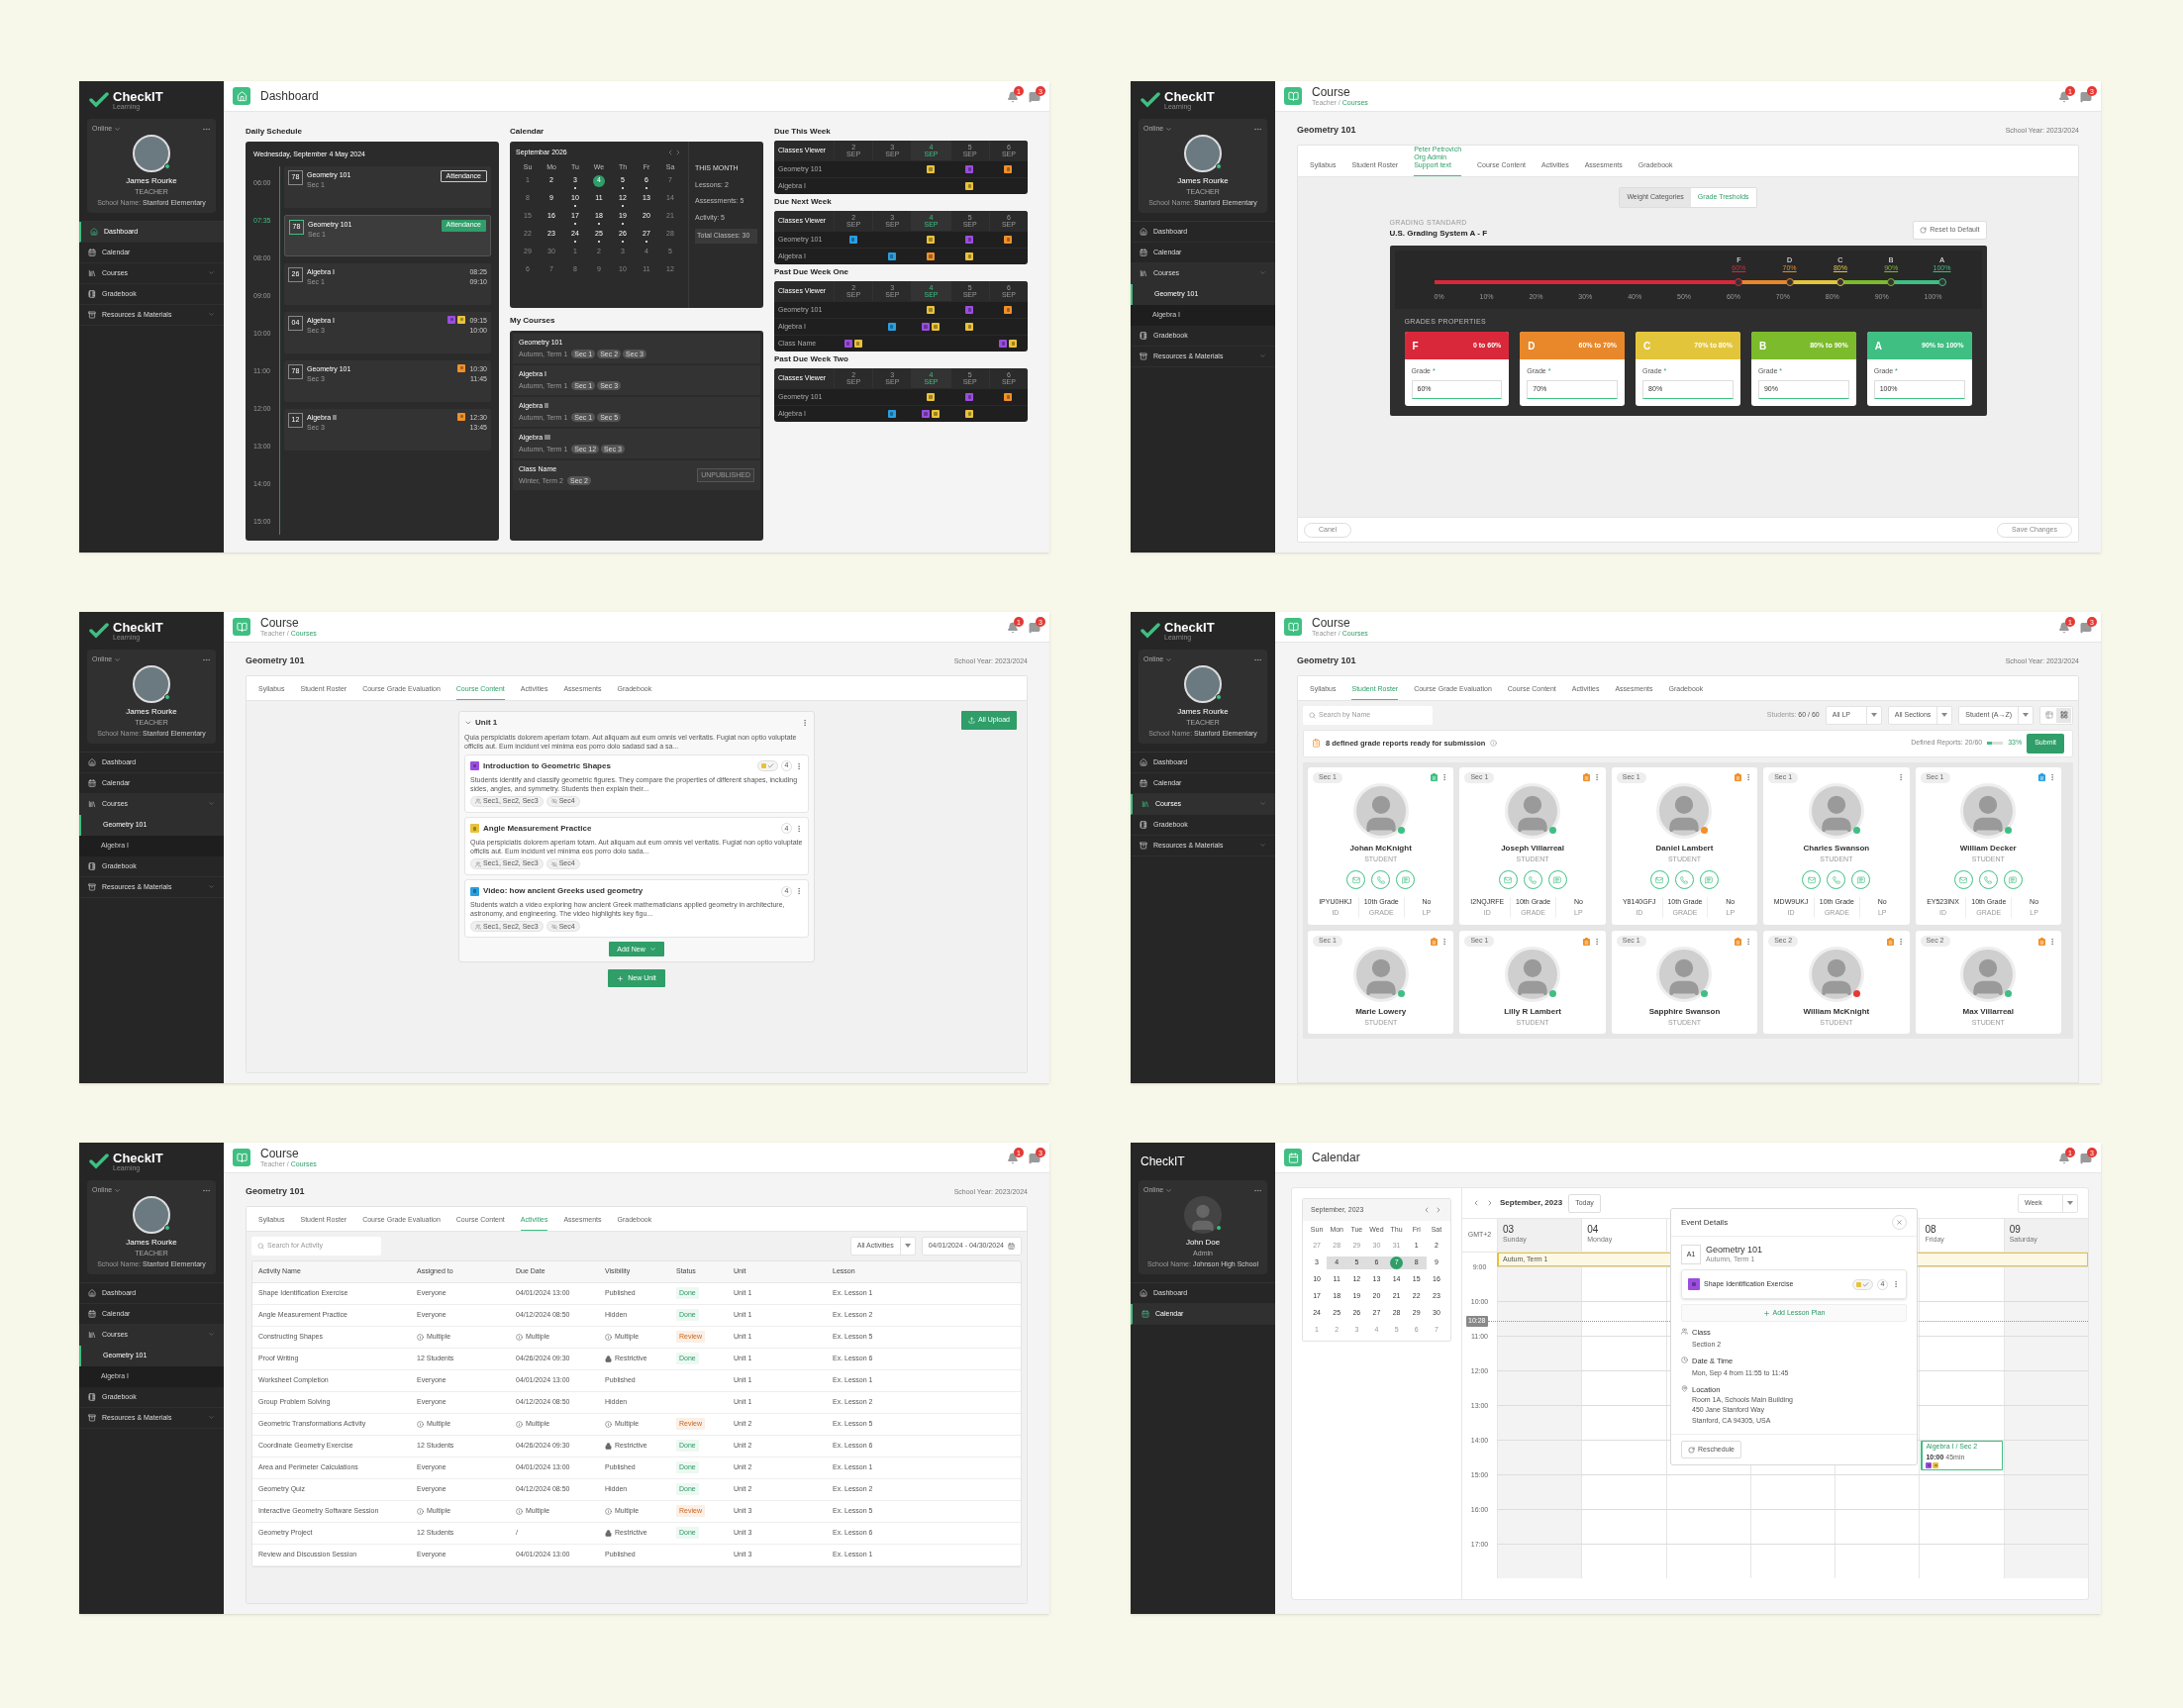  I want to click on student-name: William McKnight, so click(1836, 1012).